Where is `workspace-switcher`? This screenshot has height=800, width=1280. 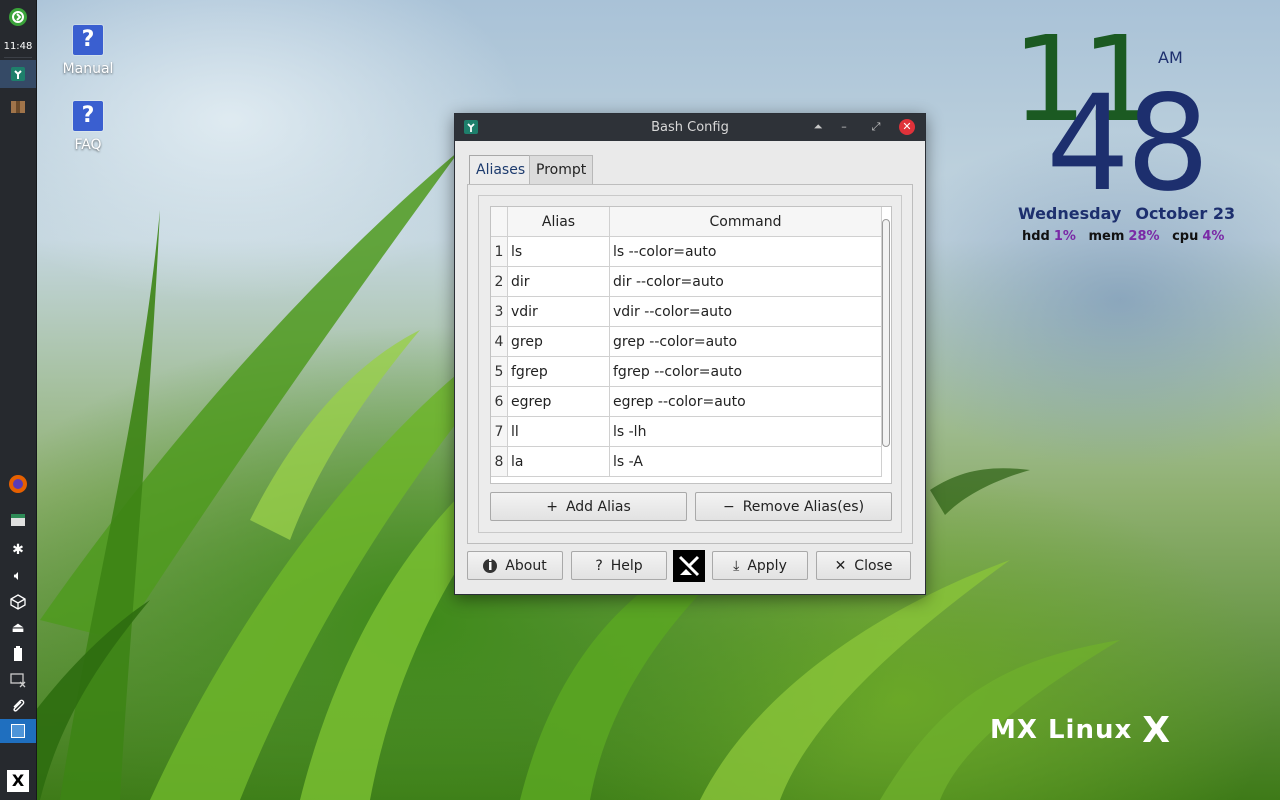
workspace-switcher is located at coordinates (18, 731).